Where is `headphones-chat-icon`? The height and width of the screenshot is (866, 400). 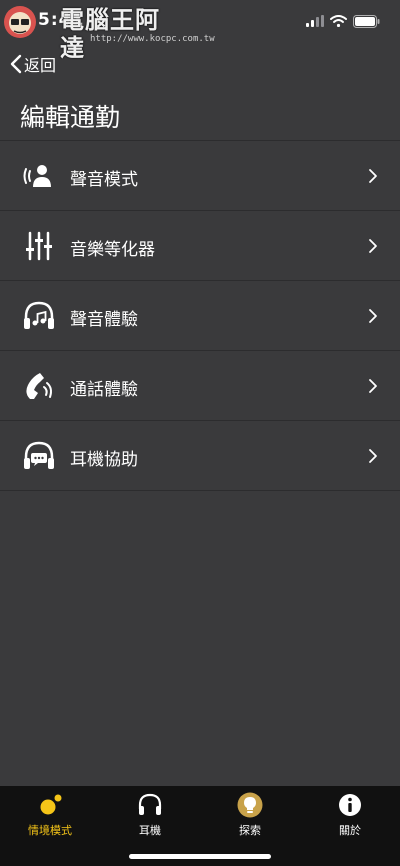
headphones-chat-icon is located at coordinates (39, 455).